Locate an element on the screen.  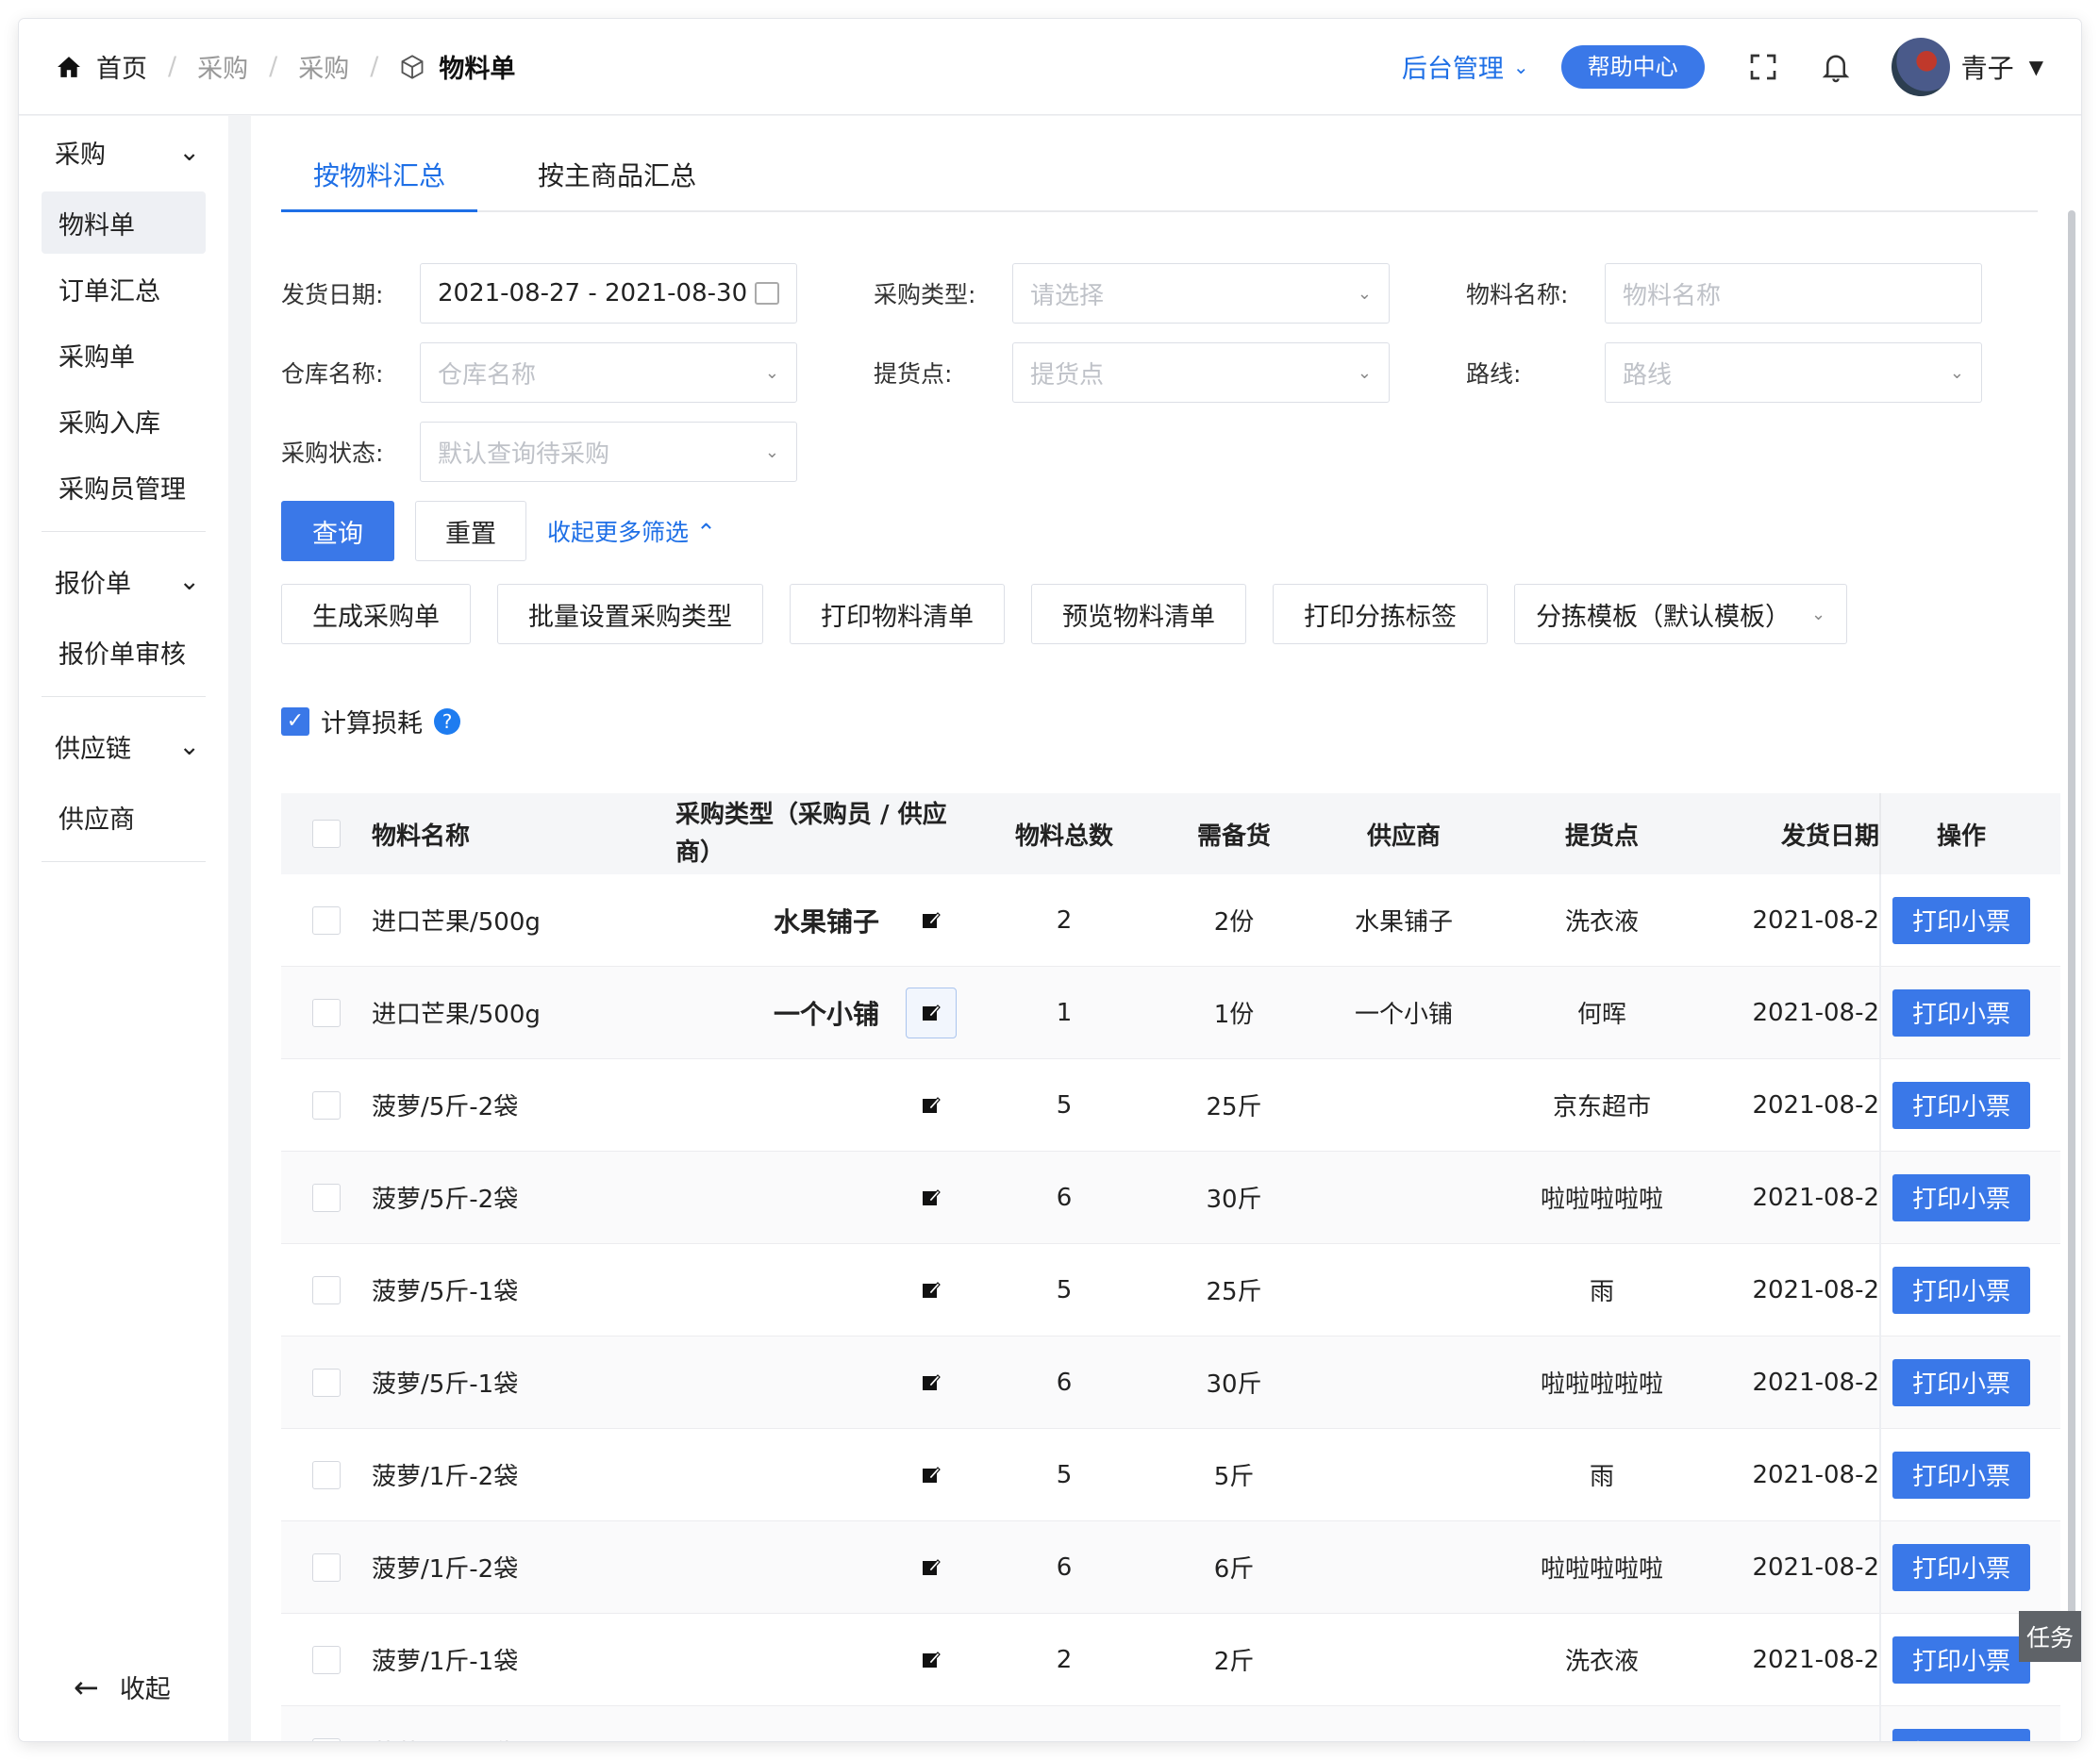
caret-down-icon: ▼ is located at coordinates (2036, 67).